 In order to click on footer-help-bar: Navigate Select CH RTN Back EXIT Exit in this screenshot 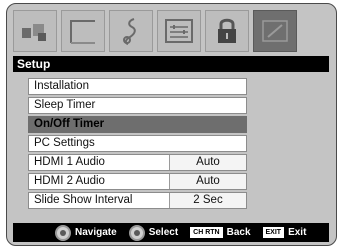, I will do `click(171, 232)`.